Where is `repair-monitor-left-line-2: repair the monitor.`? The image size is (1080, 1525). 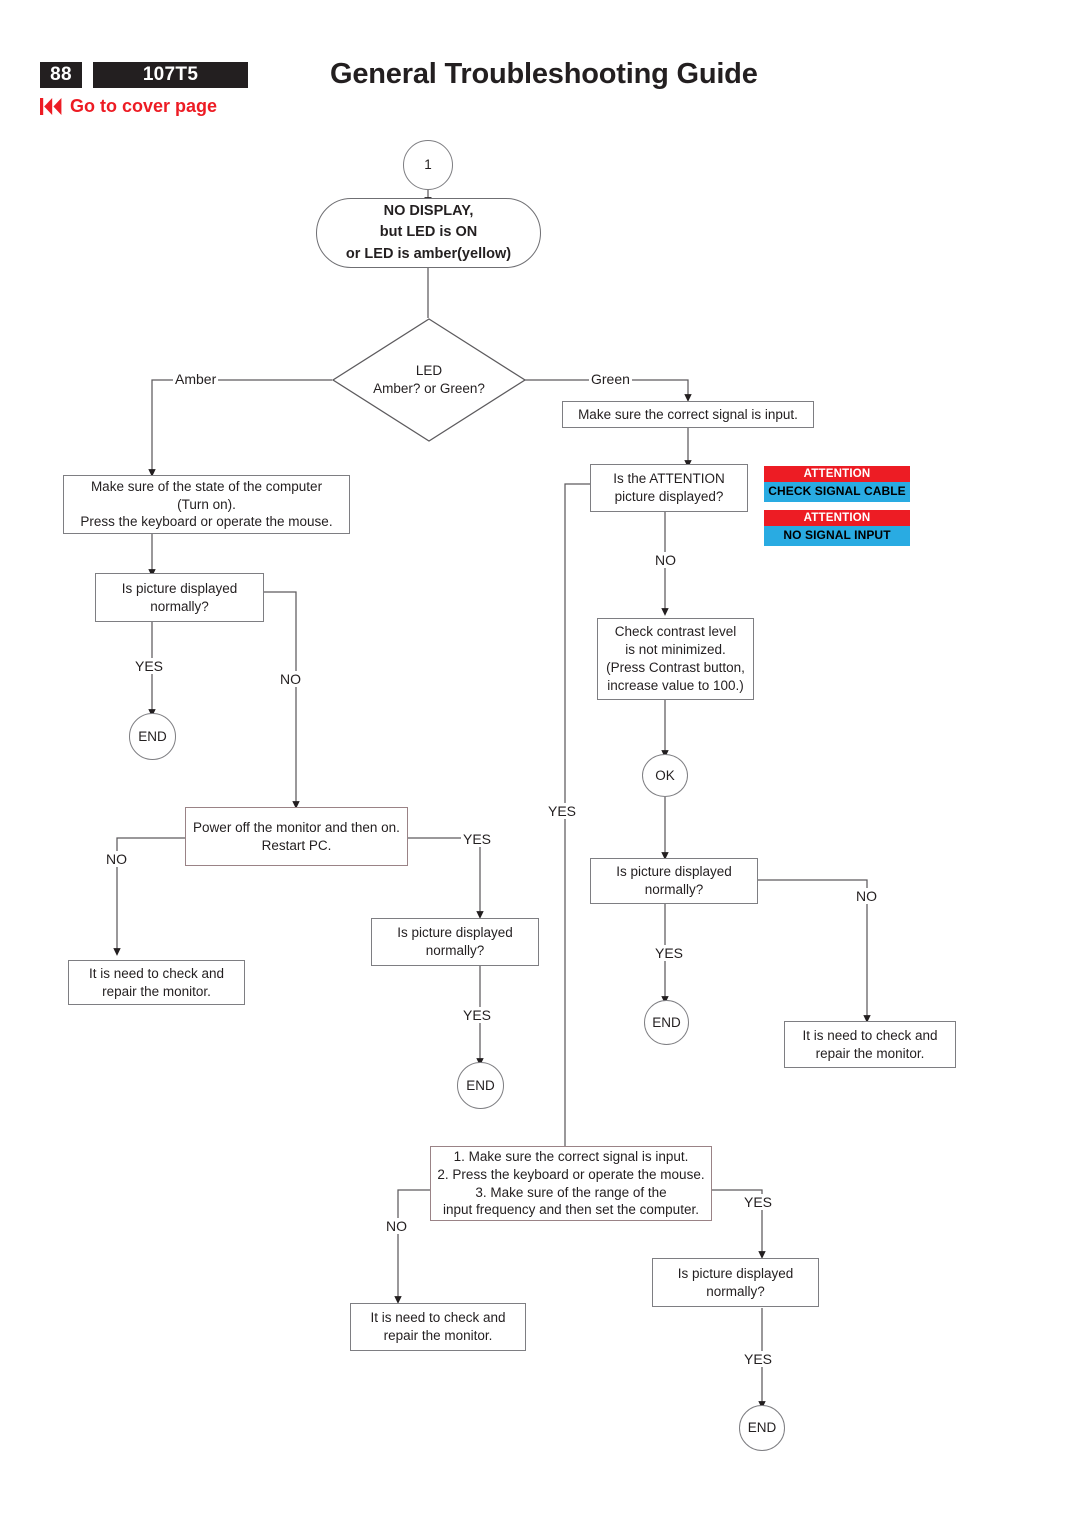
repair-monitor-left-line-2: repair the monitor. is located at coordinates (156, 991).